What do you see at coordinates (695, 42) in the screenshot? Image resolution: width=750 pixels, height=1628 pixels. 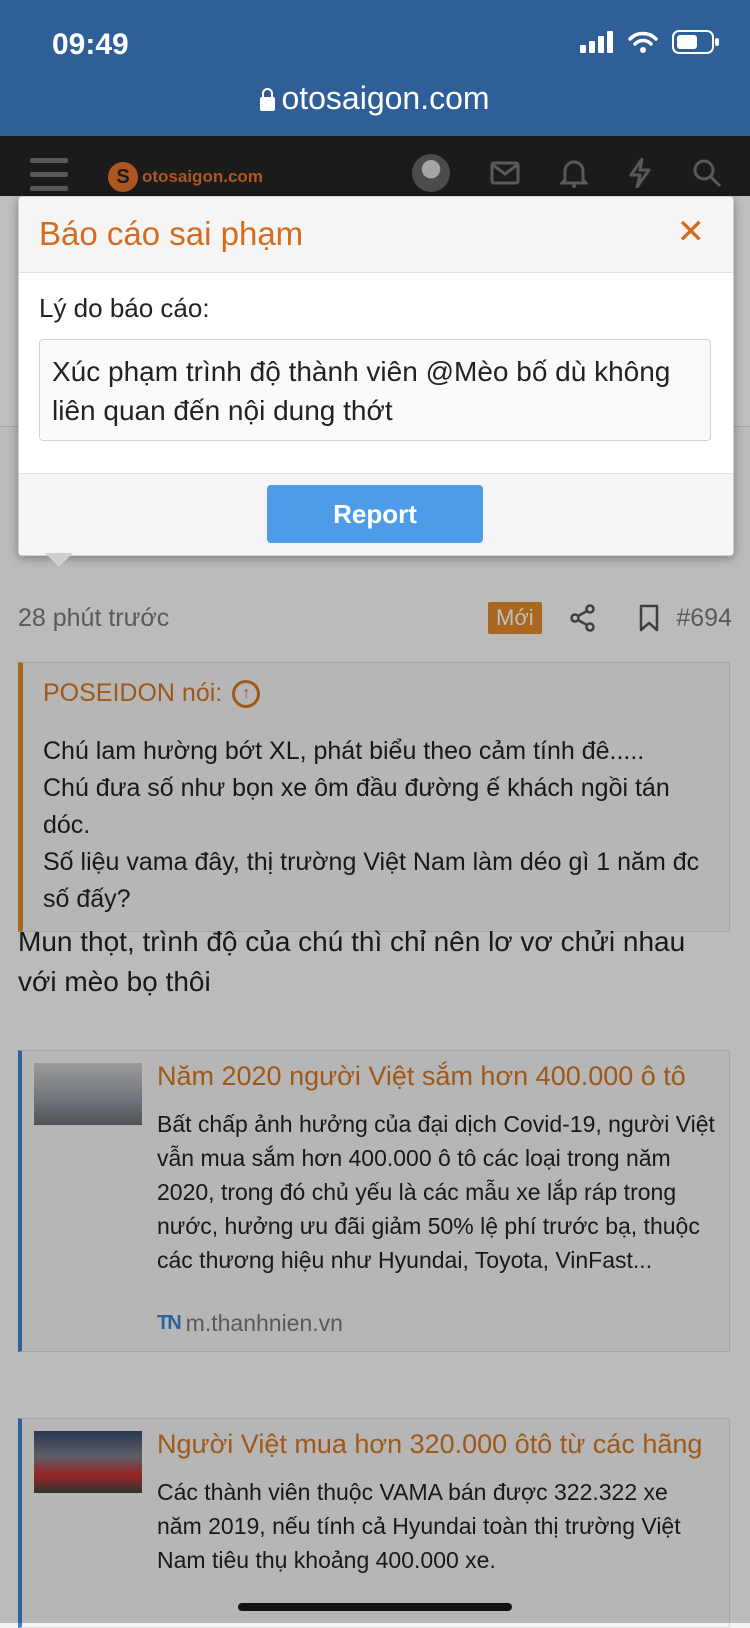 I see `battery-icon` at bounding box center [695, 42].